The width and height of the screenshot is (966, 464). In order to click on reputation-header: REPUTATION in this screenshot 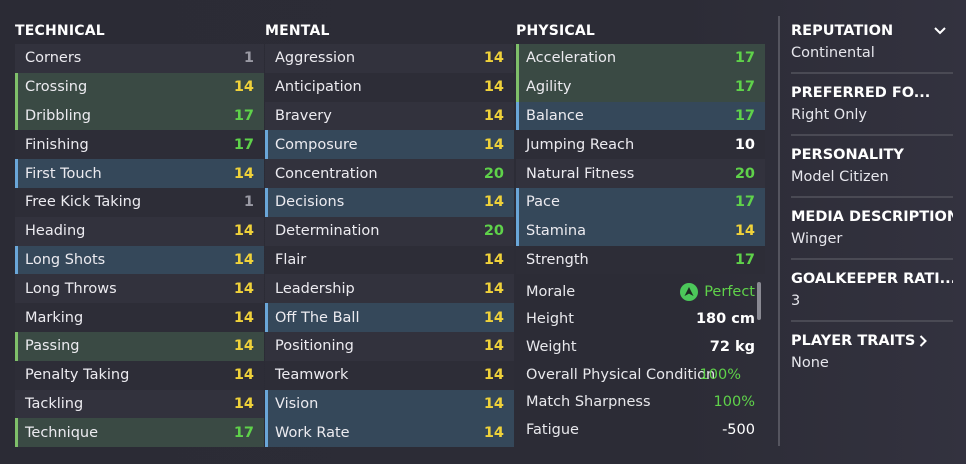, I will do `click(872, 31)`.